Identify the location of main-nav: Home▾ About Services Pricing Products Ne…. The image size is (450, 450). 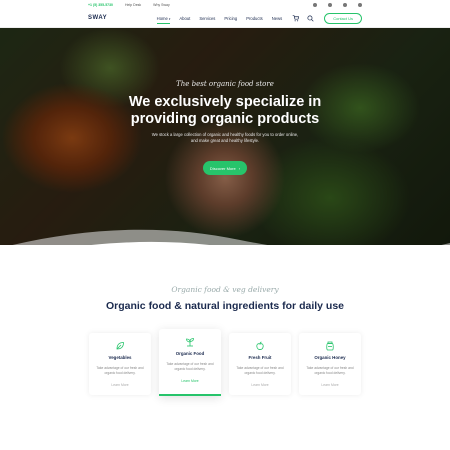
(219, 19).